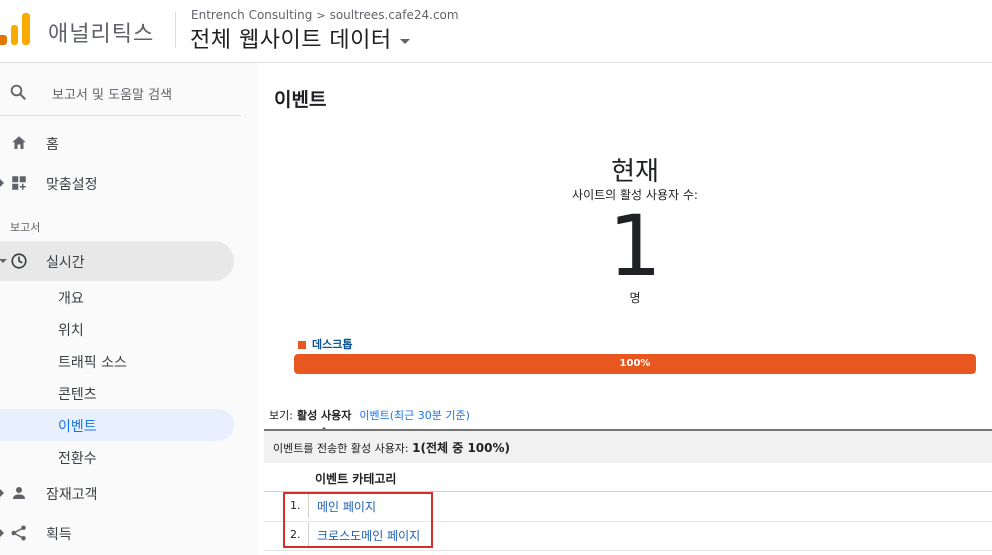 The height and width of the screenshot is (555, 992). Describe the element at coordinates (77, 395) in the screenshot. I see `sidebar-subitem-label: 콘텐츠` at that location.